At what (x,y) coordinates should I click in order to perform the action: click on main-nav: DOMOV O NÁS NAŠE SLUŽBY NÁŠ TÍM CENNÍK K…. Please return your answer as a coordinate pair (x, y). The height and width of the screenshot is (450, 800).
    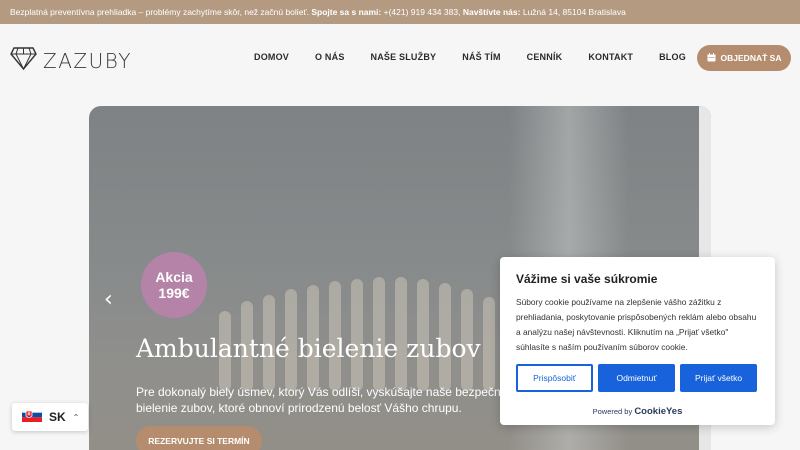
    Looking at the image, I should click on (483, 57).